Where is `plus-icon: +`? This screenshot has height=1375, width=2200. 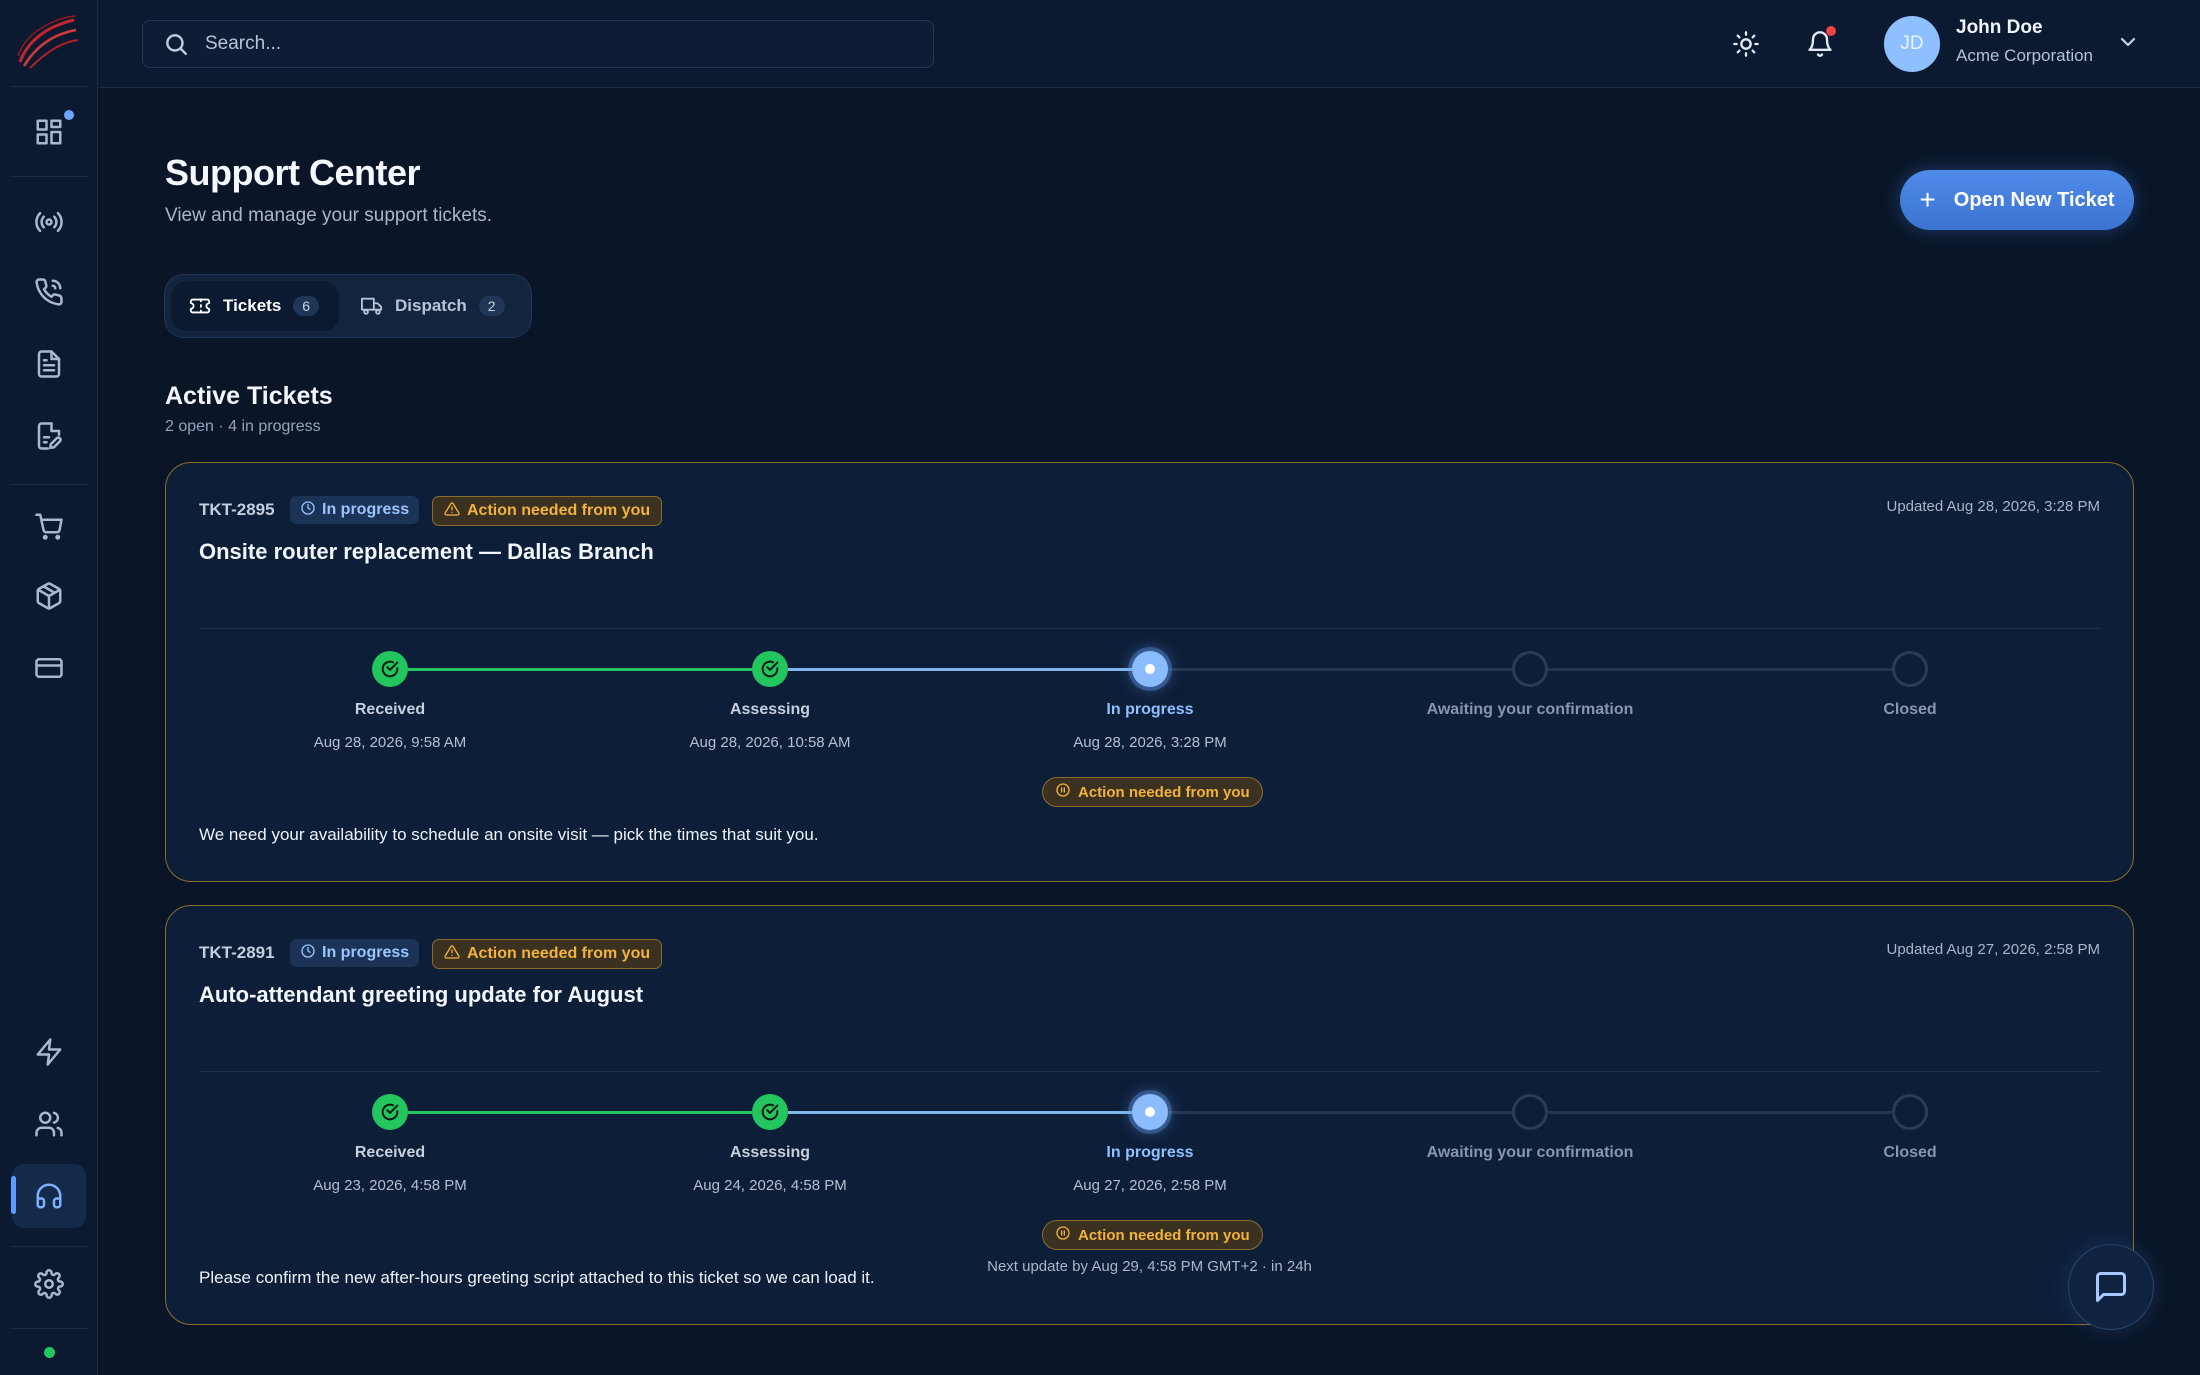
plus-icon: + is located at coordinates (1927, 199).